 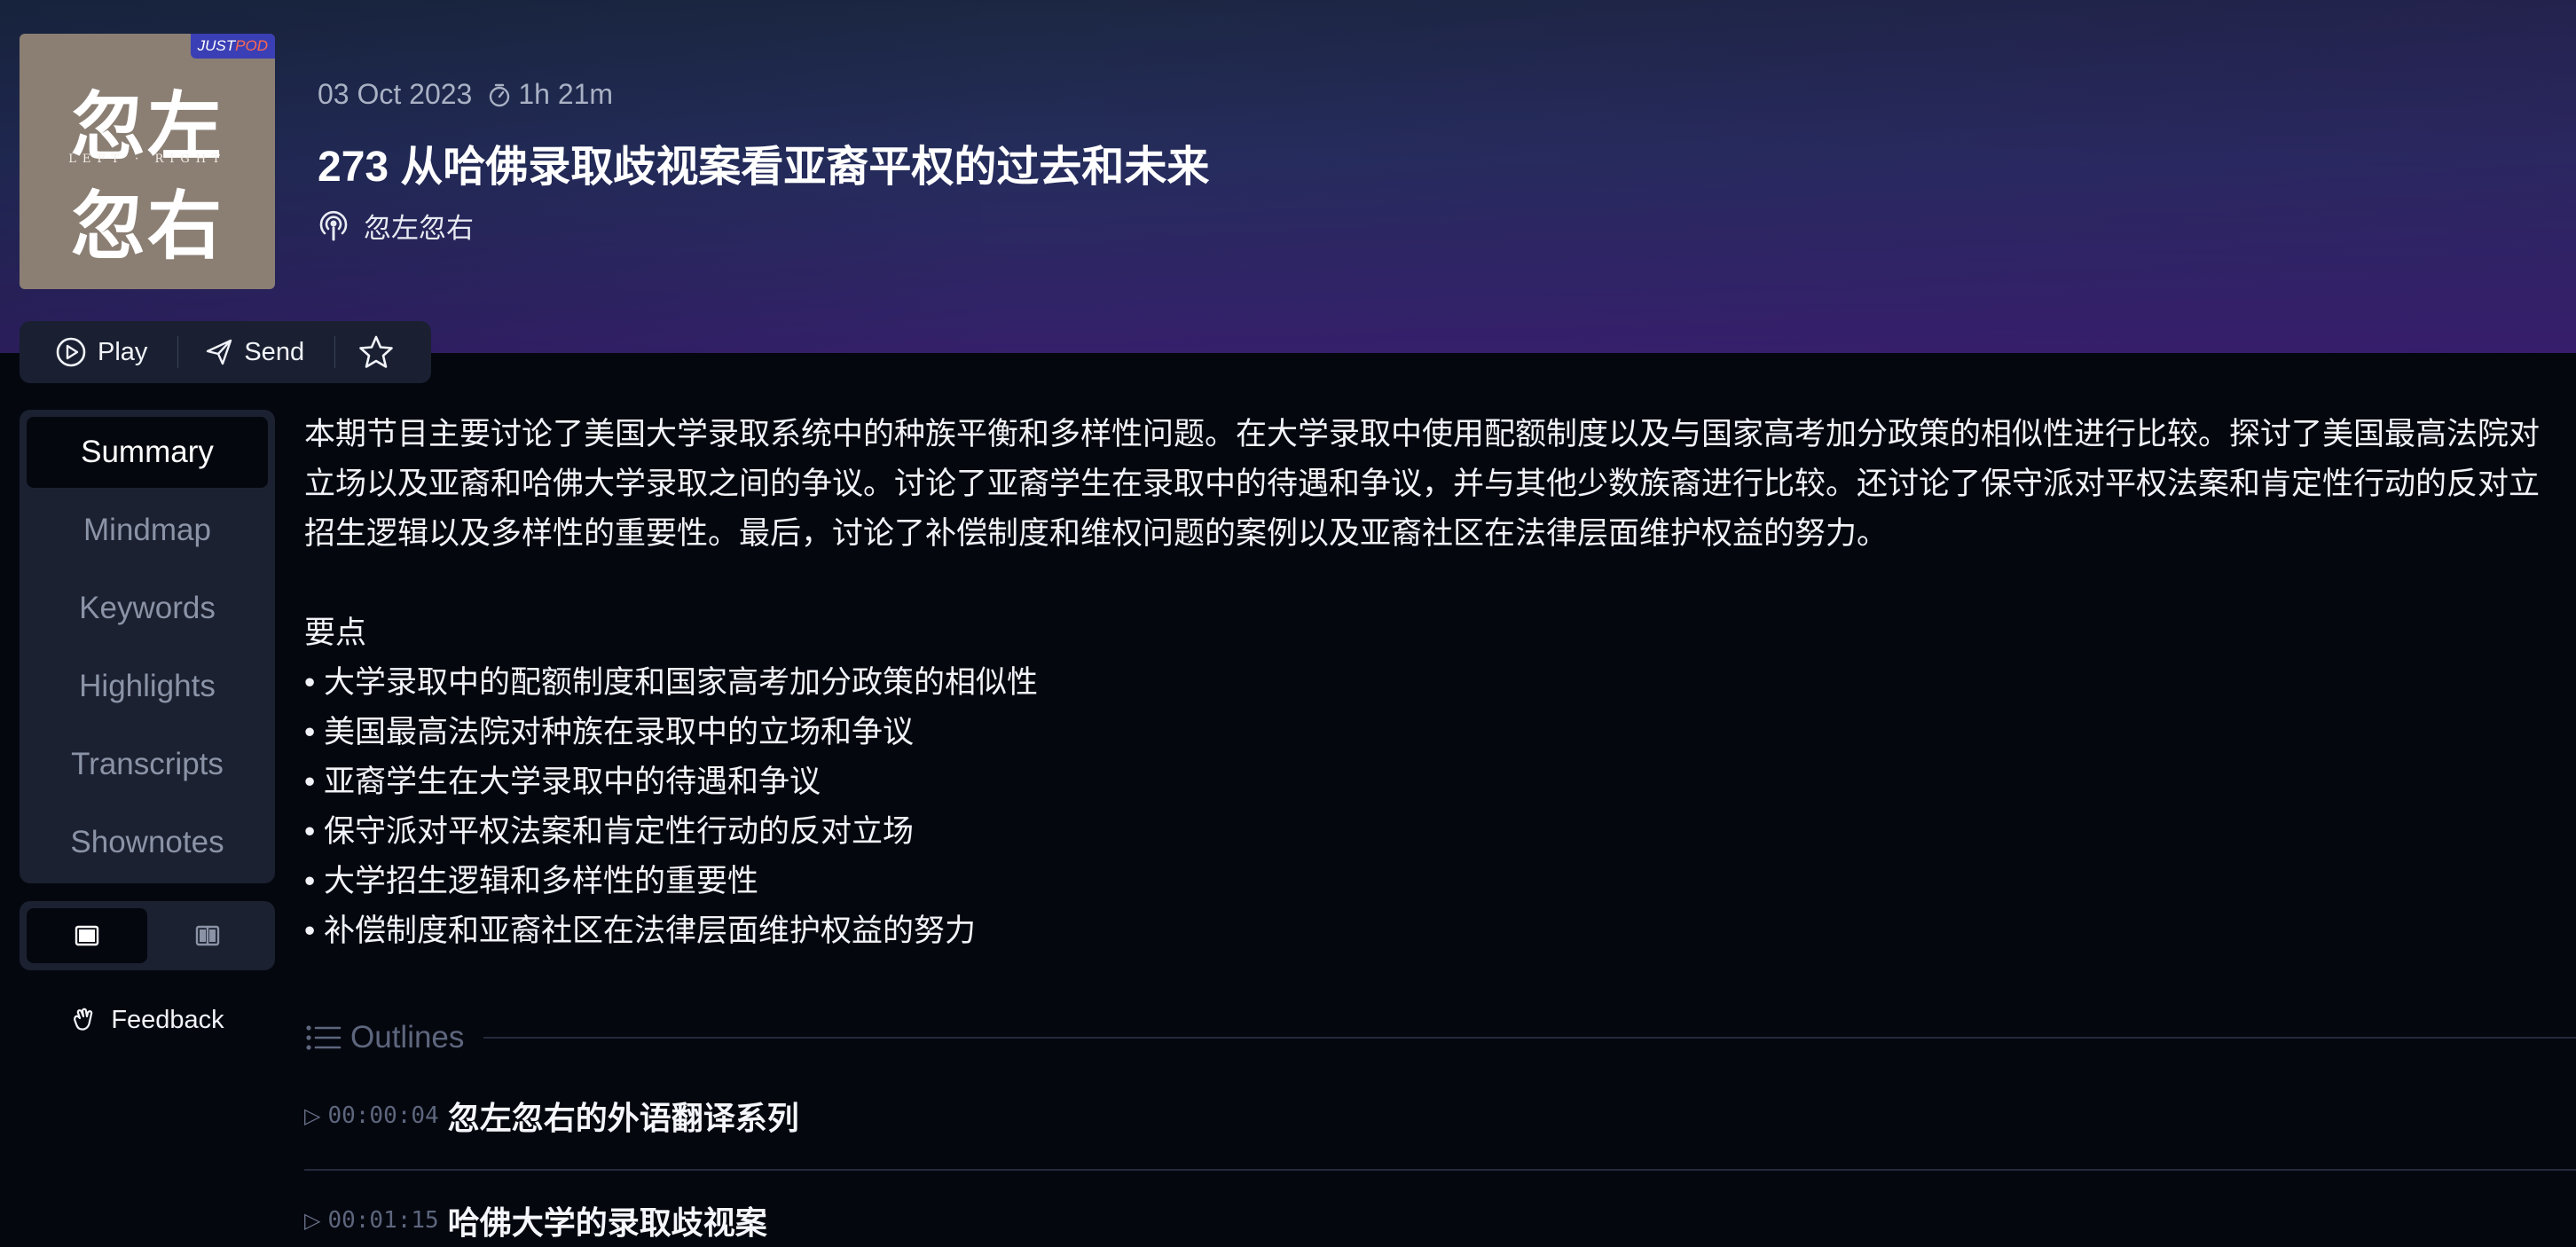 What do you see at coordinates (1440, 782) in the screenshot?
I see `key-point-item: 亚裔学生在大学录取中的待遇和争议` at bounding box center [1440, 782].